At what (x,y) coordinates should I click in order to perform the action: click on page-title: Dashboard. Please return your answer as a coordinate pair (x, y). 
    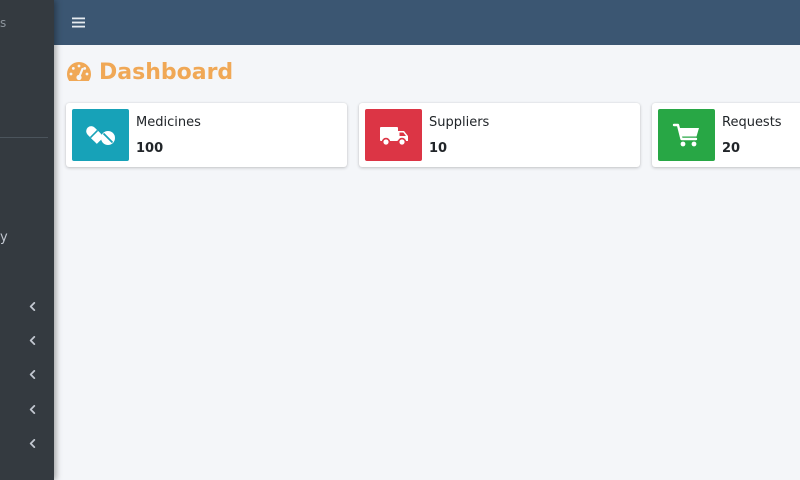
    Looking at the image, I should click on (149, 73).